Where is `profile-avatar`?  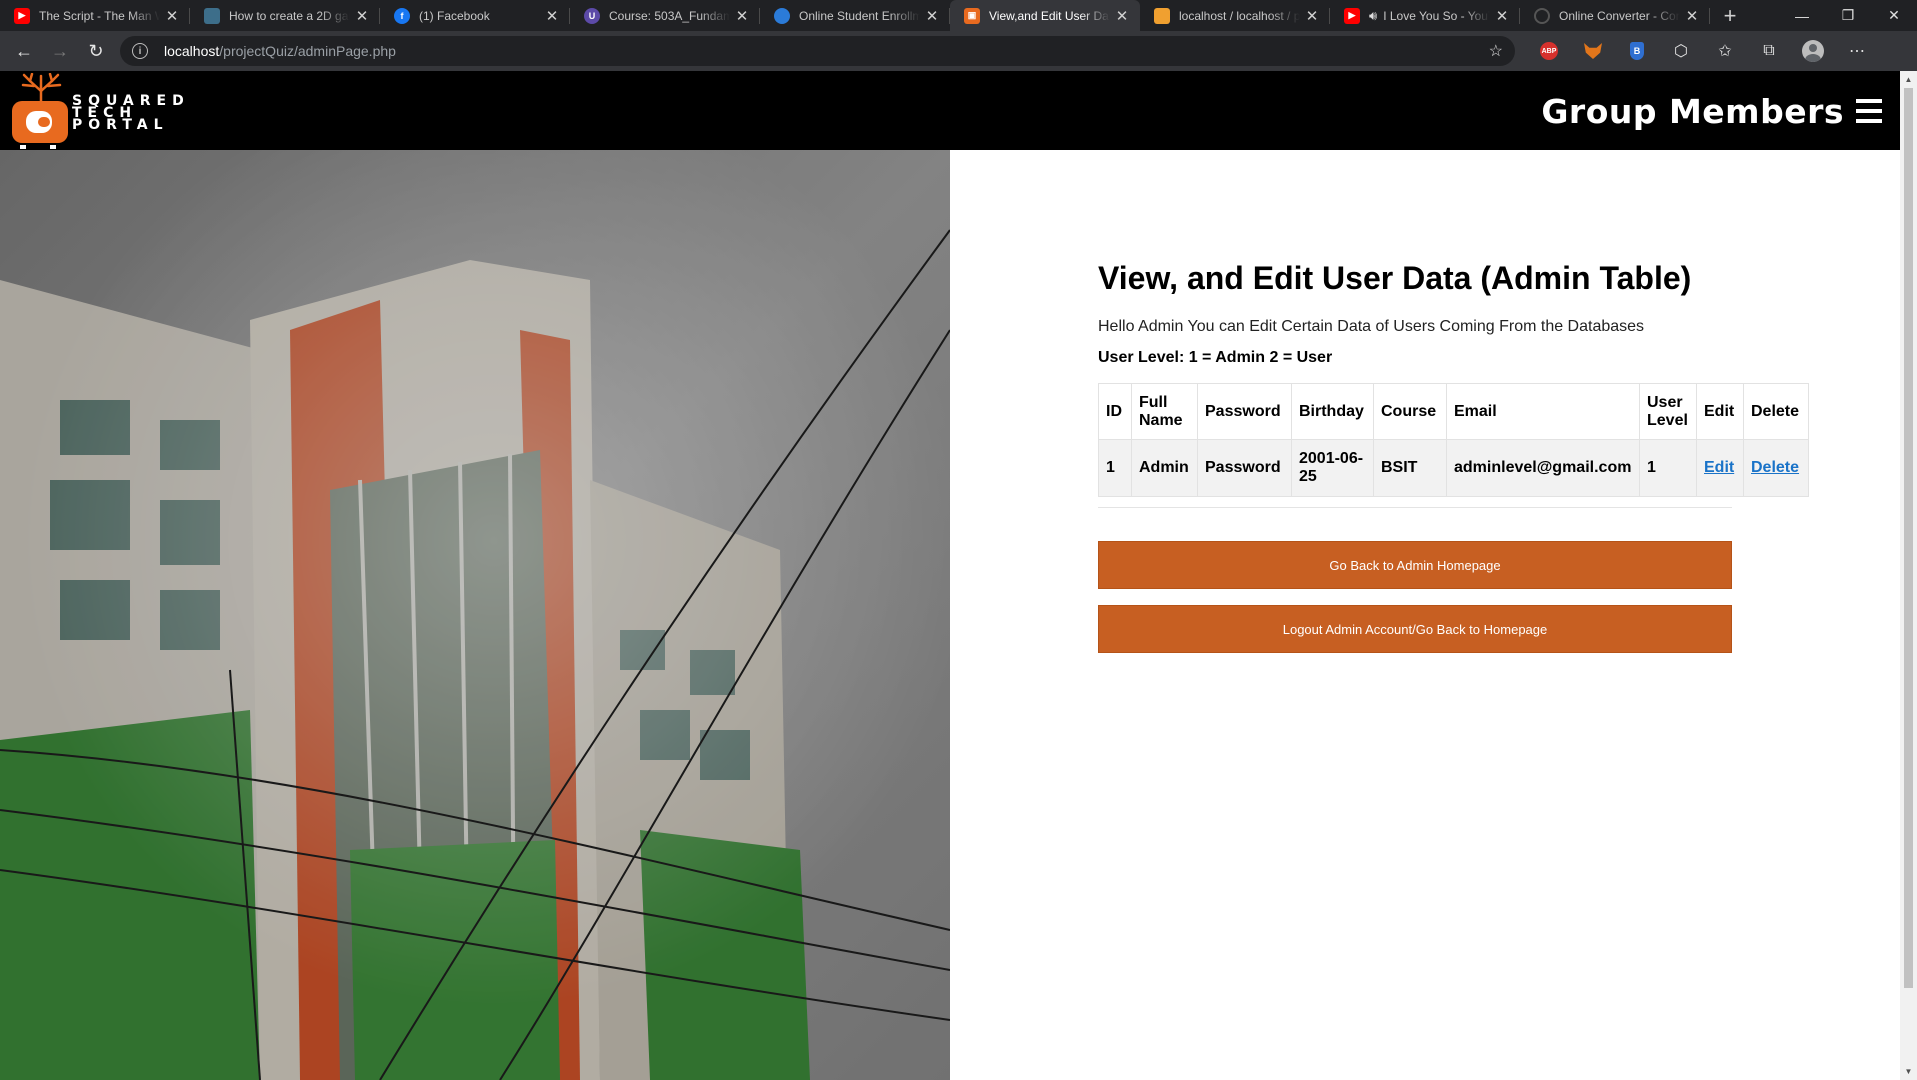
profile-avatar is located at coordinates (1813, 51).